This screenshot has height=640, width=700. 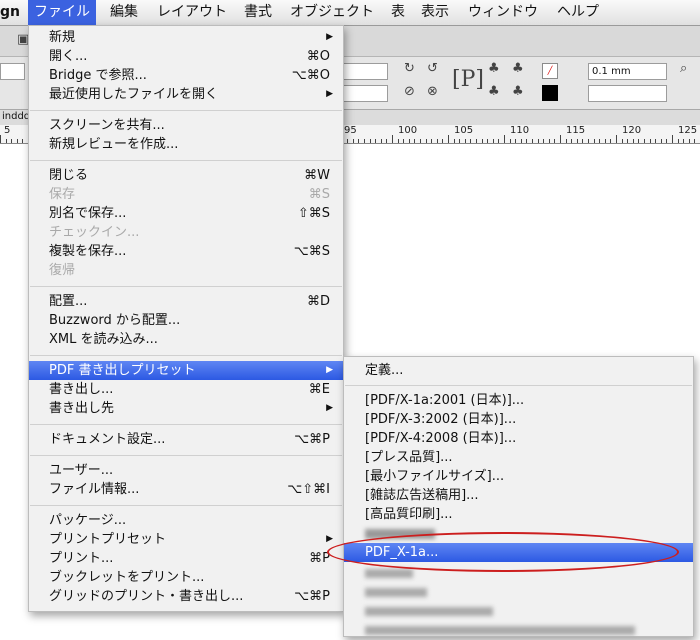 What do you see at coordinates (62, 12) in the screenshot?
I see `menu-file: ファイル` at bounding box center [62, 12].